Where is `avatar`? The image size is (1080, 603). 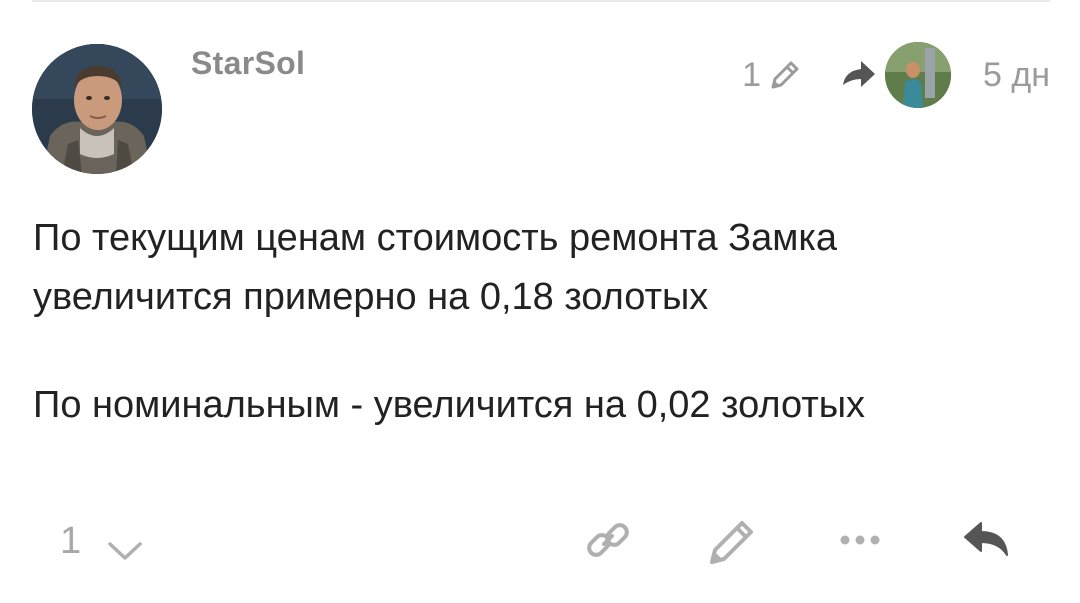 avatar is located at coordinates (97, 109).